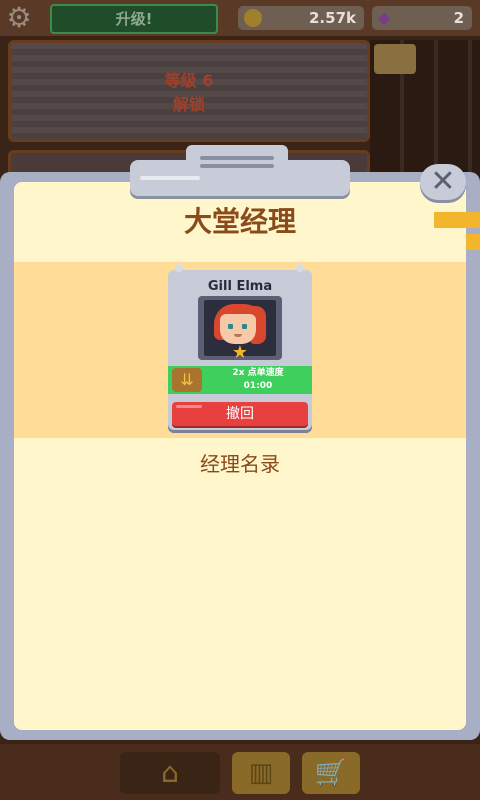 The width and height of the screenshot is (480, 800). What do you see at coordinates (187, 380) in the screenshot?
I see `skill-icon: ⇊` at bounding box center [187, 380].